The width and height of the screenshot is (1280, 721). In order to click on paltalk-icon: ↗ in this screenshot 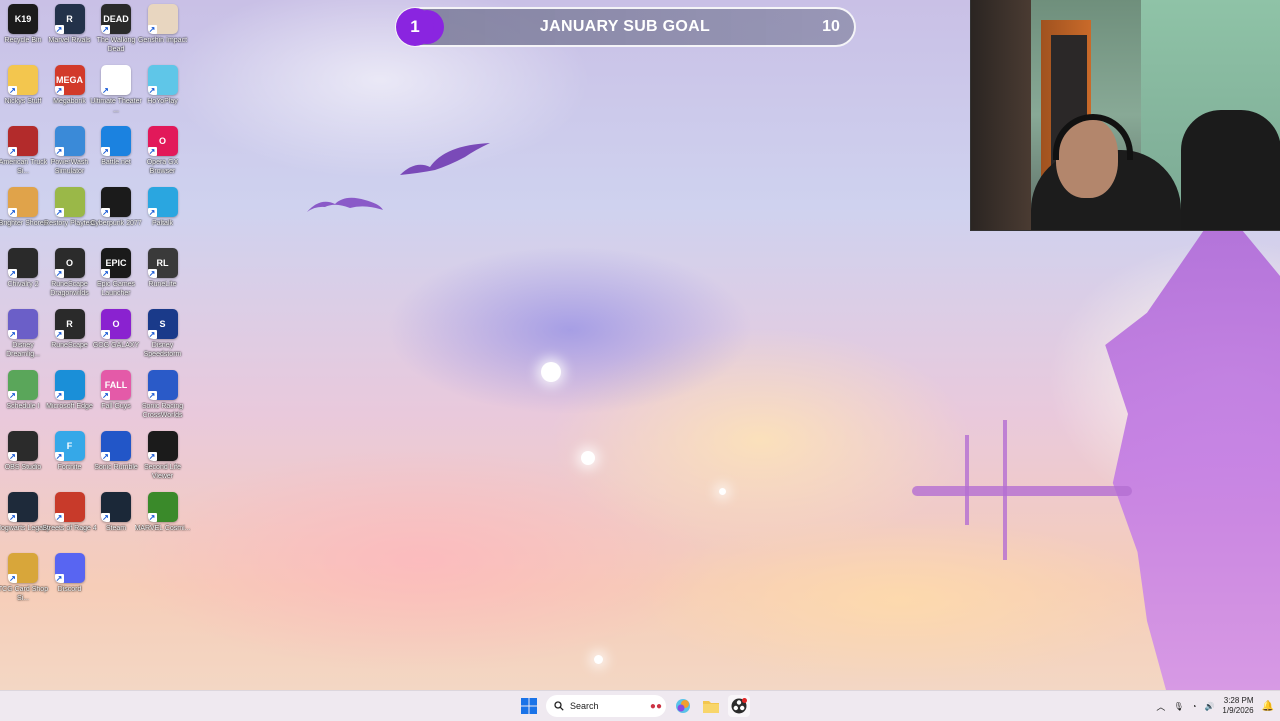, I will do `click(162, 202)`.